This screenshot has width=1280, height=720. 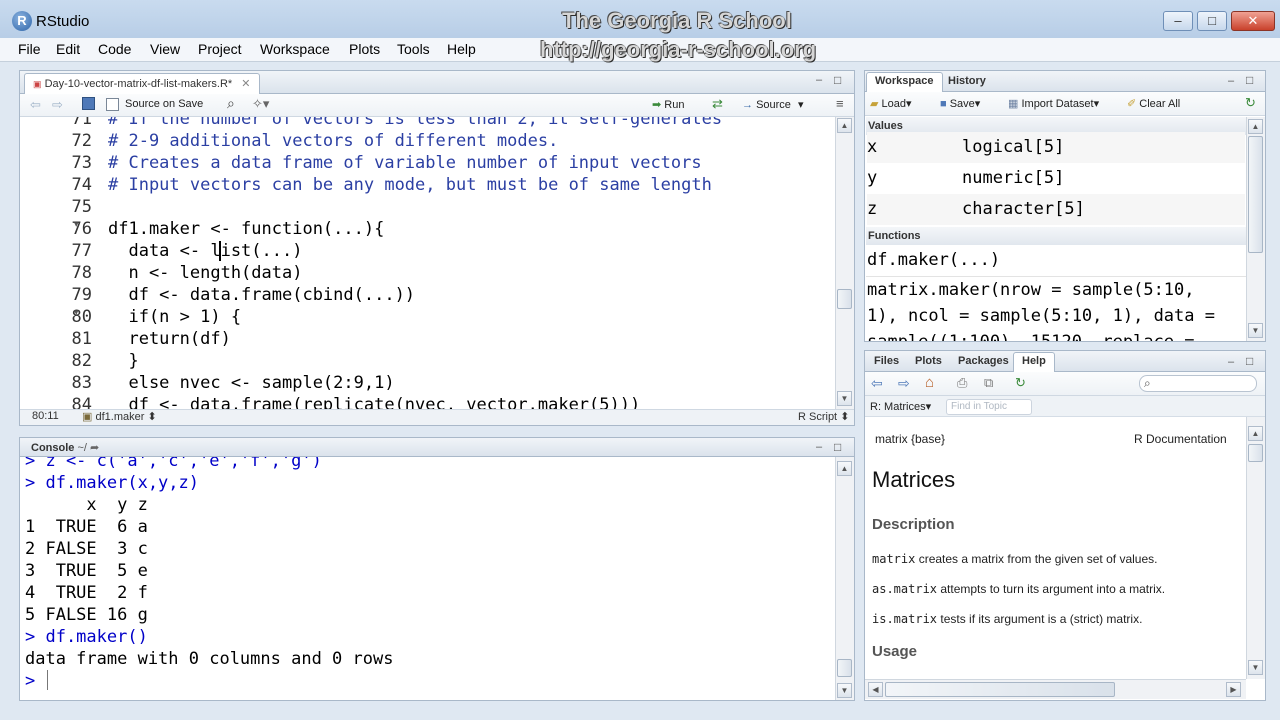 What do you see at coordinates (844, 668) in the screenshot?
I see `console-scroll-thumb` at bounding box center [844, 668].